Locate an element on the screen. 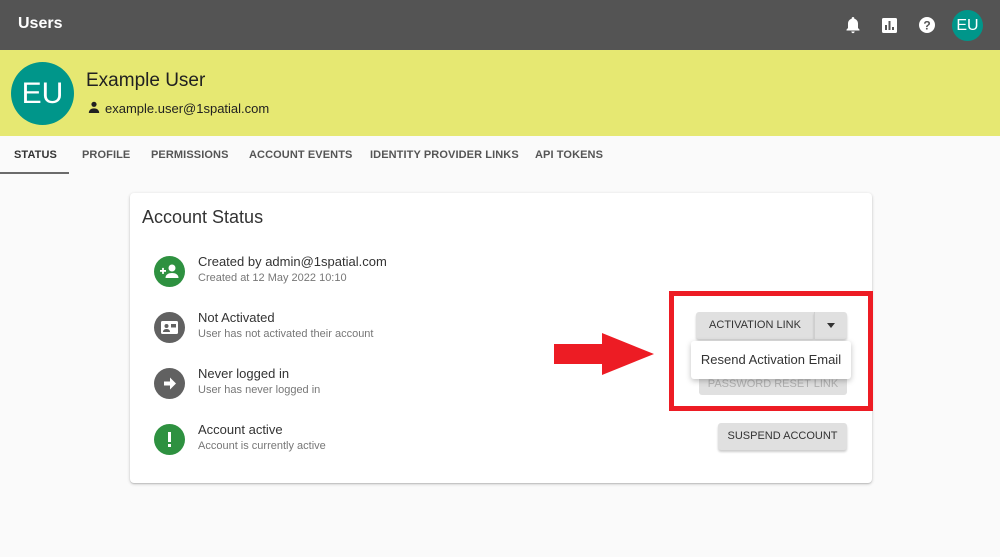  user-name: Example User is located at coordinates (146, 80).